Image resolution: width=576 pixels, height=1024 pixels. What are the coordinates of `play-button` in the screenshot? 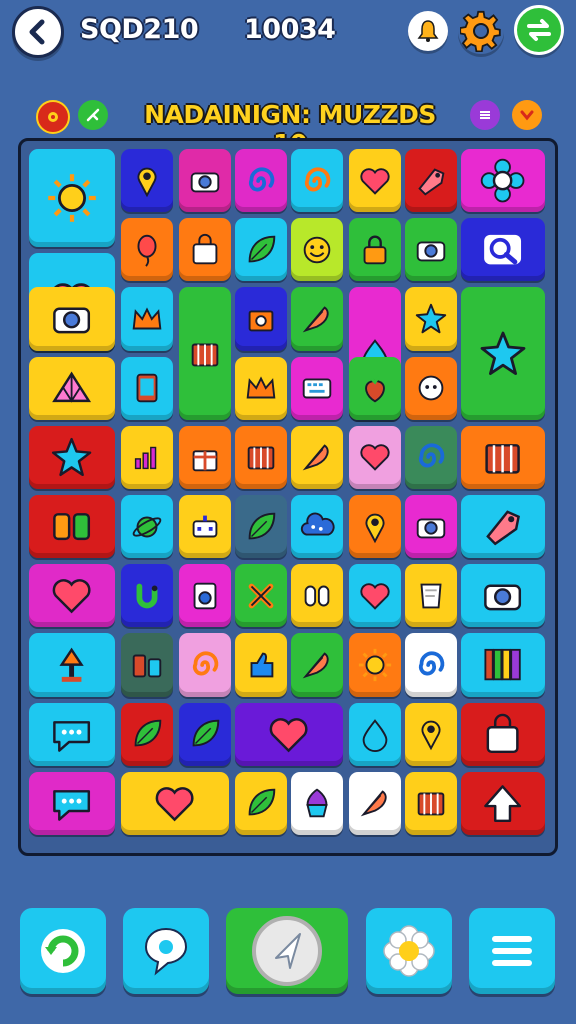 It's located at (287, 951).